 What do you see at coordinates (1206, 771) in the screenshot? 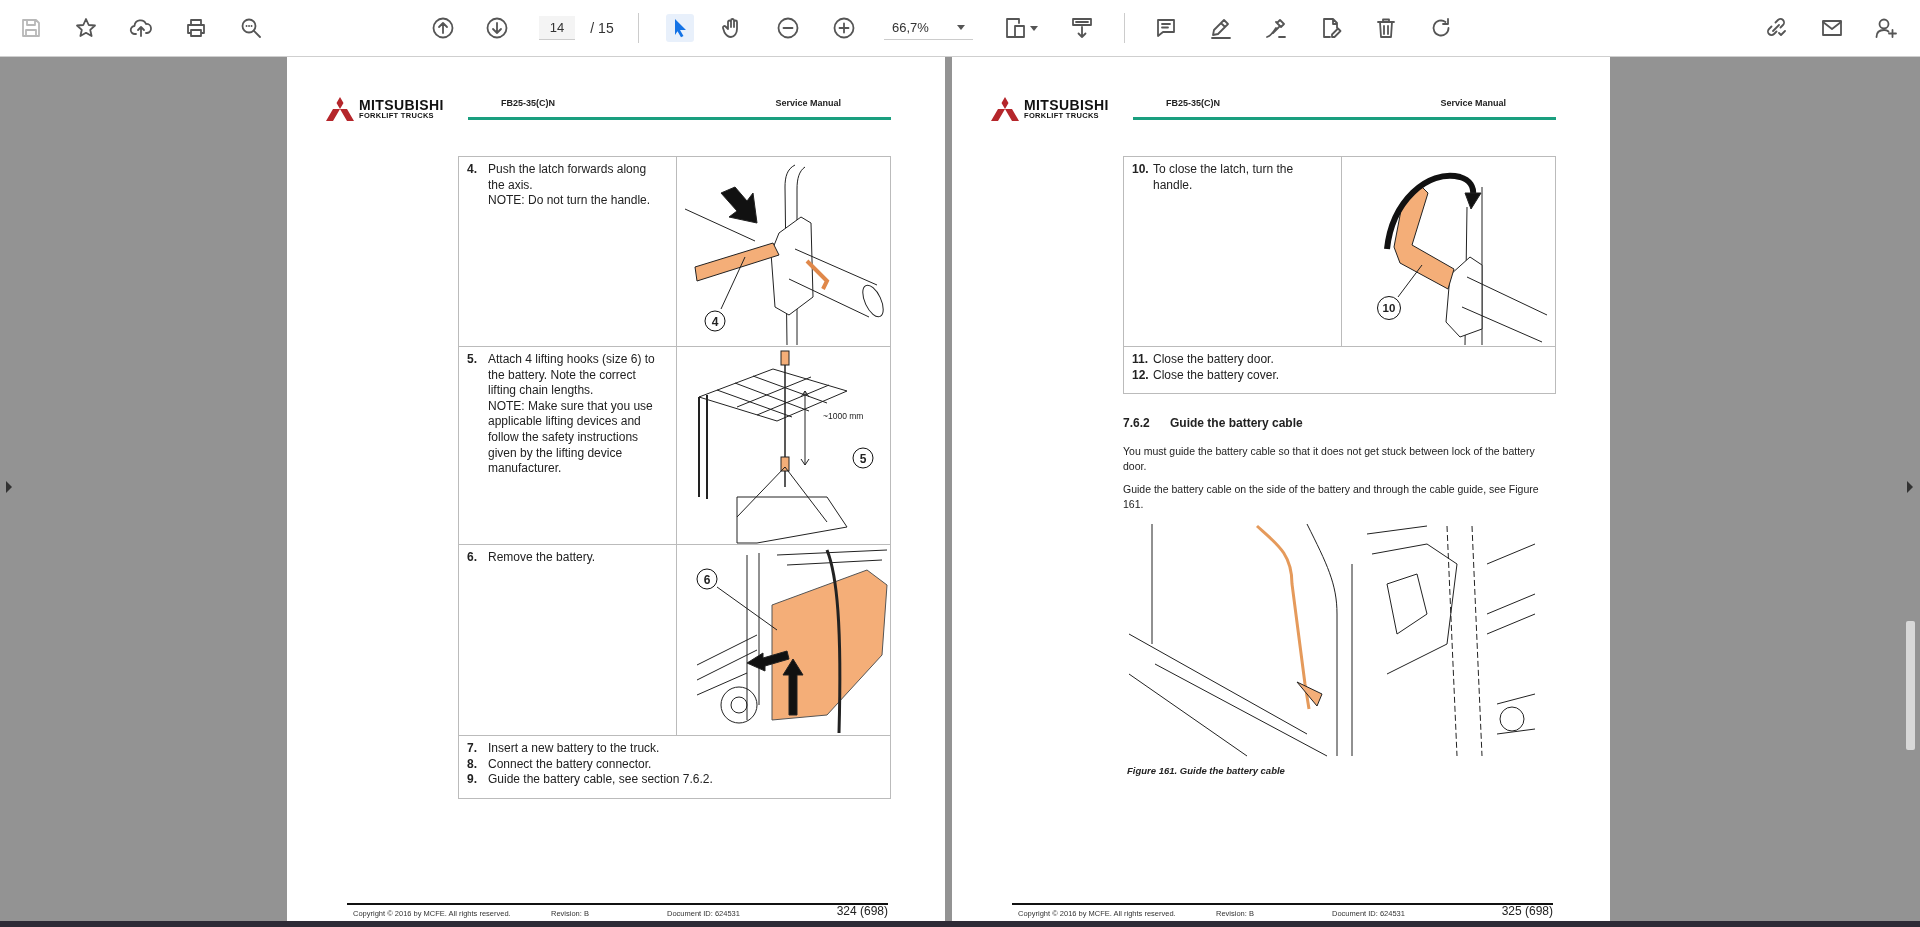
I see `figure-caption: Figure 161. Guide the battery cable` at bounding box center [1206, 771].